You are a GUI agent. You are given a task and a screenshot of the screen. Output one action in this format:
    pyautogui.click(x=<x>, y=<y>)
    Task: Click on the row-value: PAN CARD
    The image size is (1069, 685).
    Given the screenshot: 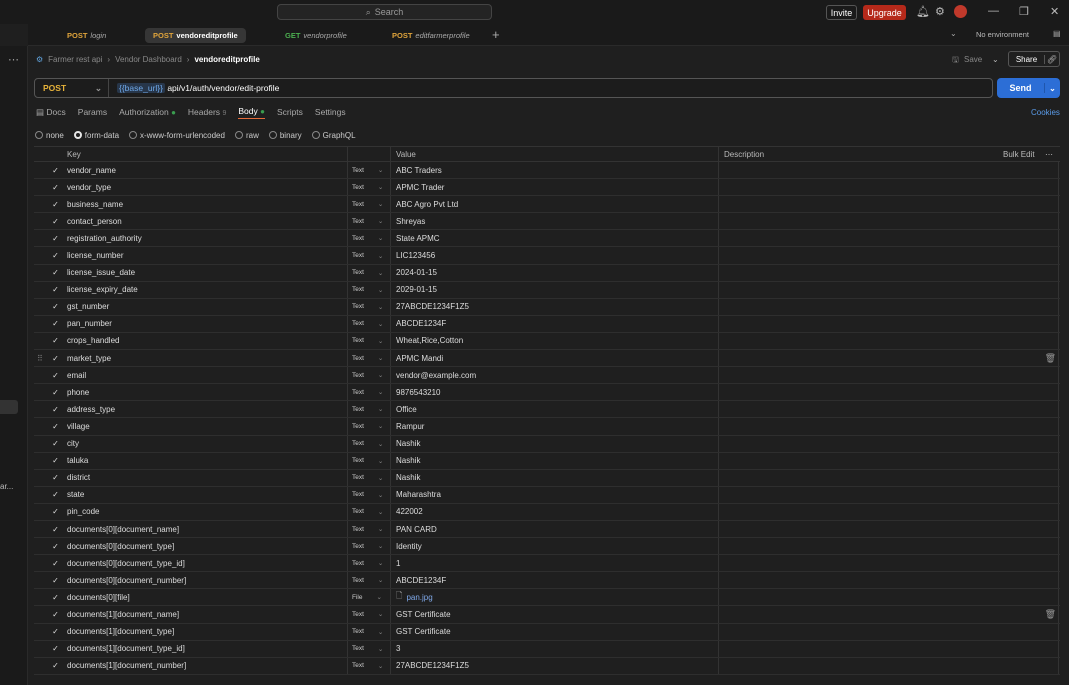 What is the action you would take?
    pyautogui.click(x=416, y=529)
    